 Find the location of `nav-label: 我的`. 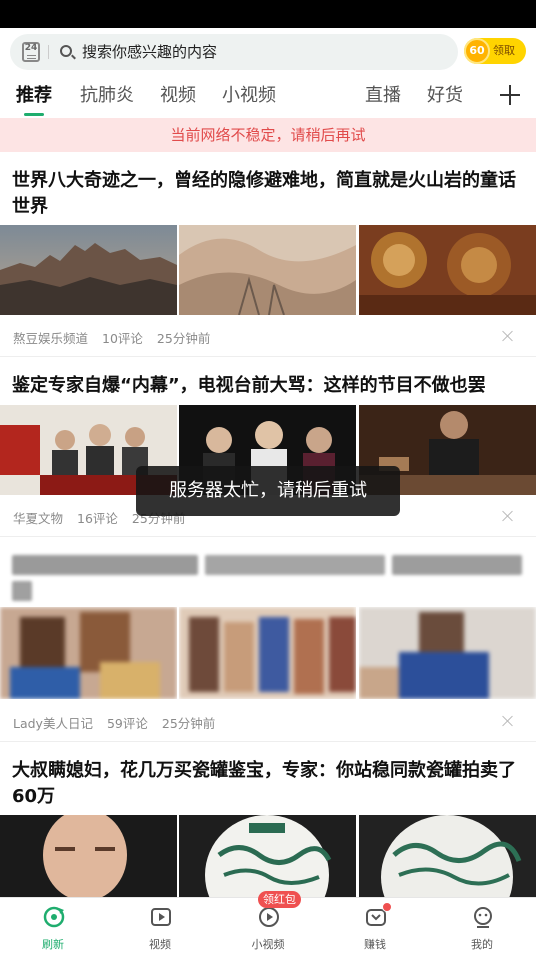

nav-label: 我的 is located at coordinates (482, 944).